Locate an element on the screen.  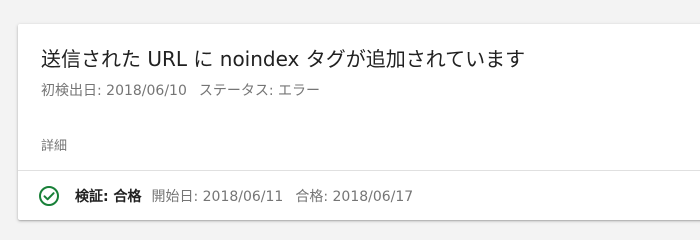
validation-row: 検証: 合格 開始日: 2018/06/11 合格: 2018/06/17 is located at coordinates (225, 196).